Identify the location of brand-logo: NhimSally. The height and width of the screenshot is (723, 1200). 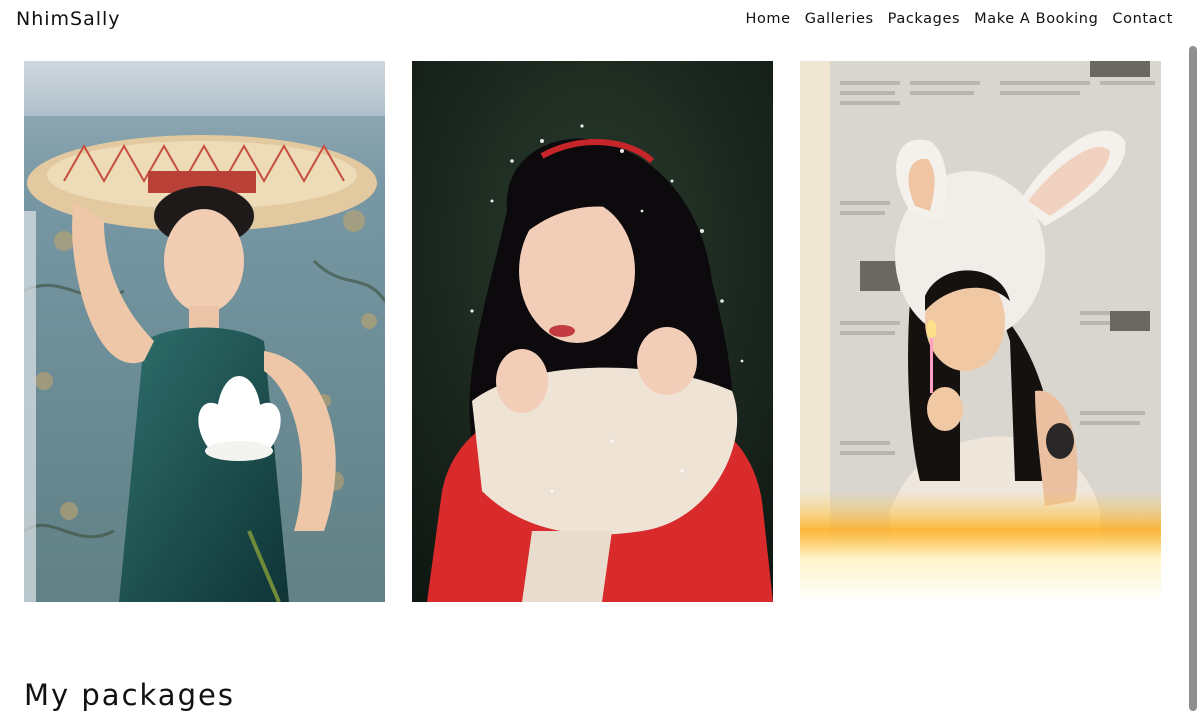
(68, 19).